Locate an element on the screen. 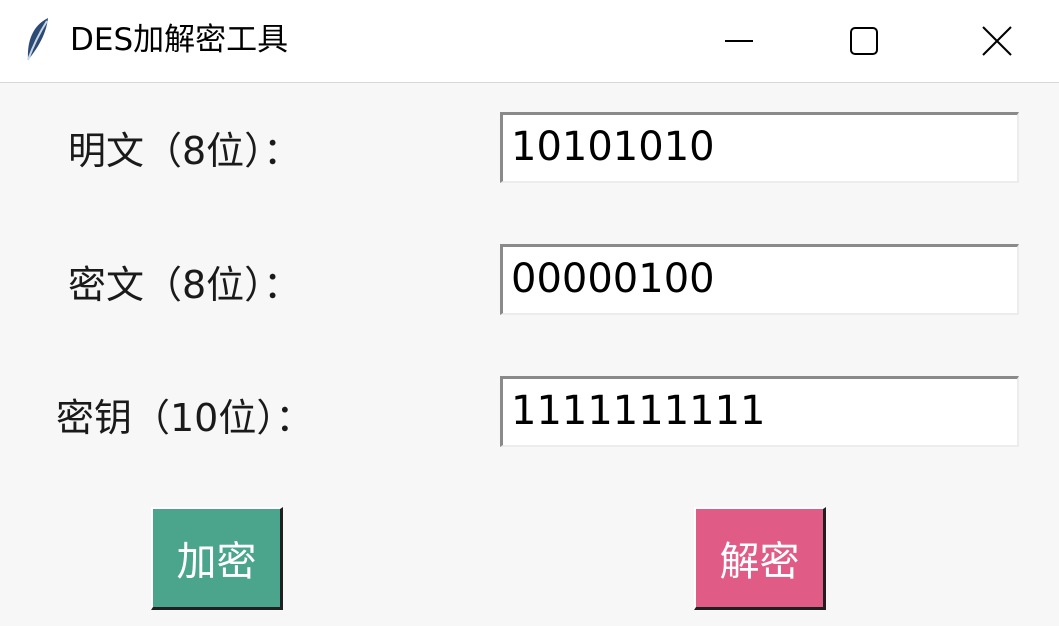 This screenshot has width=1059, height=626. key-input: 1111111111 is located at coordinates (759, 411).